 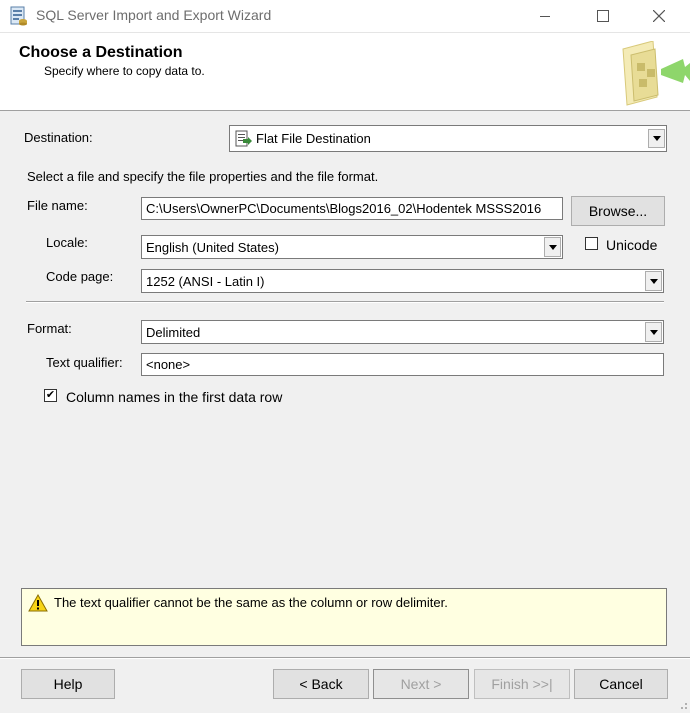 What do you see at coordinates (212, 247) in the screenshot?
I see `locale-value: English (United States)` at bounding box center [212, 247].